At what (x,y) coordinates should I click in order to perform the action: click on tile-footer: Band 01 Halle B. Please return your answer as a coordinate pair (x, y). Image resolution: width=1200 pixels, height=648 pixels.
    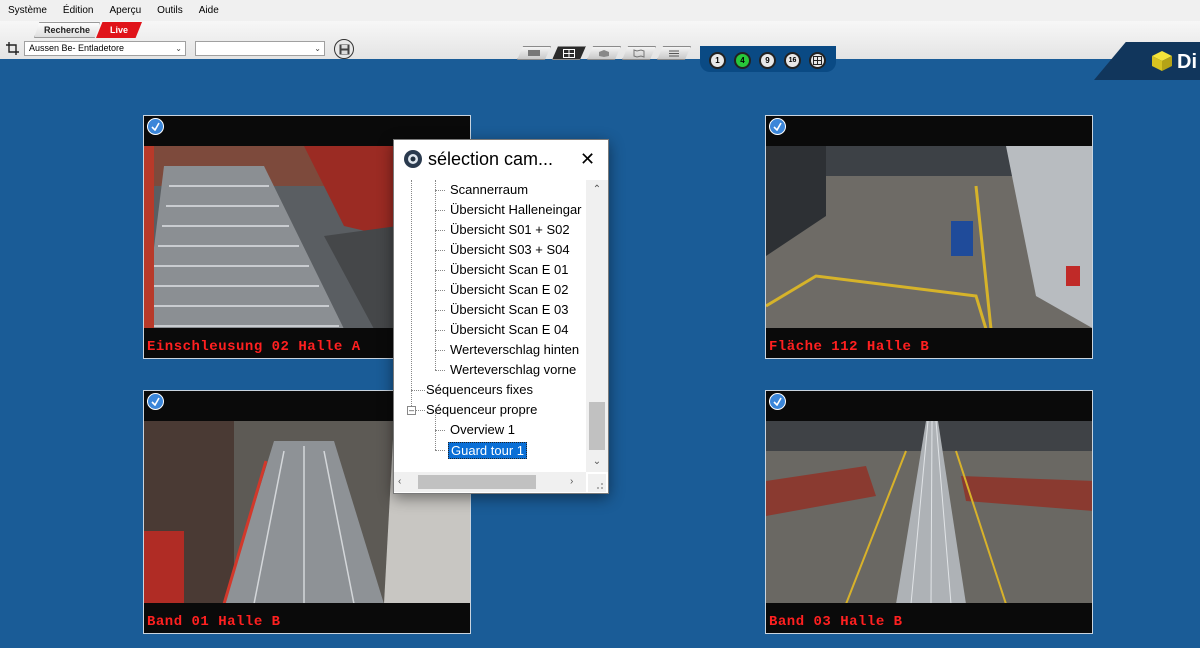
    Looking at the image, I should click on (307, 618).